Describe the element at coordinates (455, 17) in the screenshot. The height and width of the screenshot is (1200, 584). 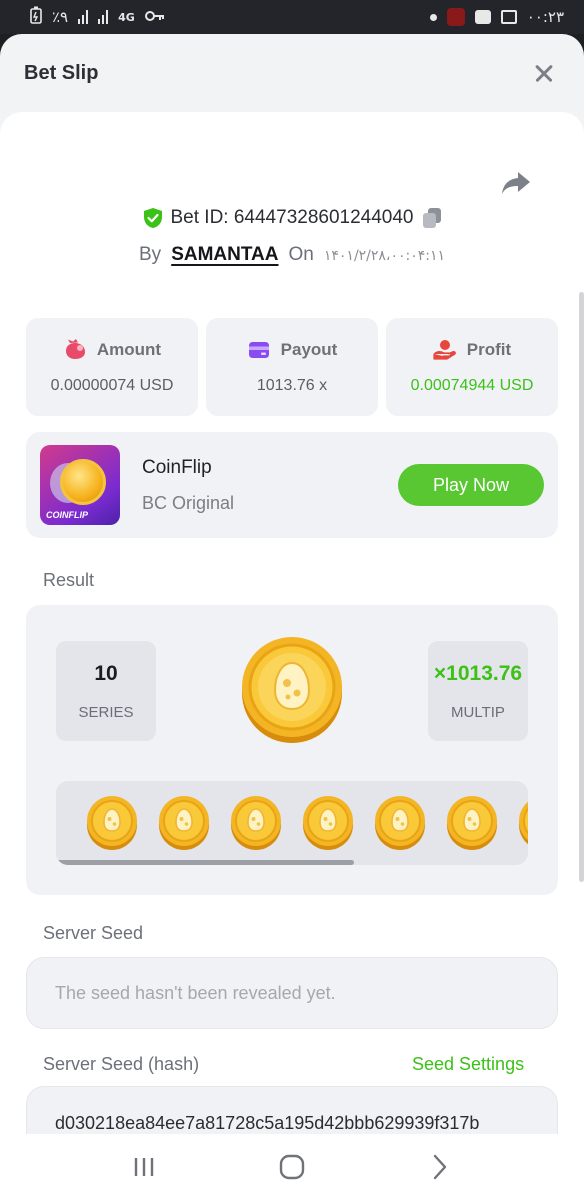
I see `app-notification-icon` at that location.